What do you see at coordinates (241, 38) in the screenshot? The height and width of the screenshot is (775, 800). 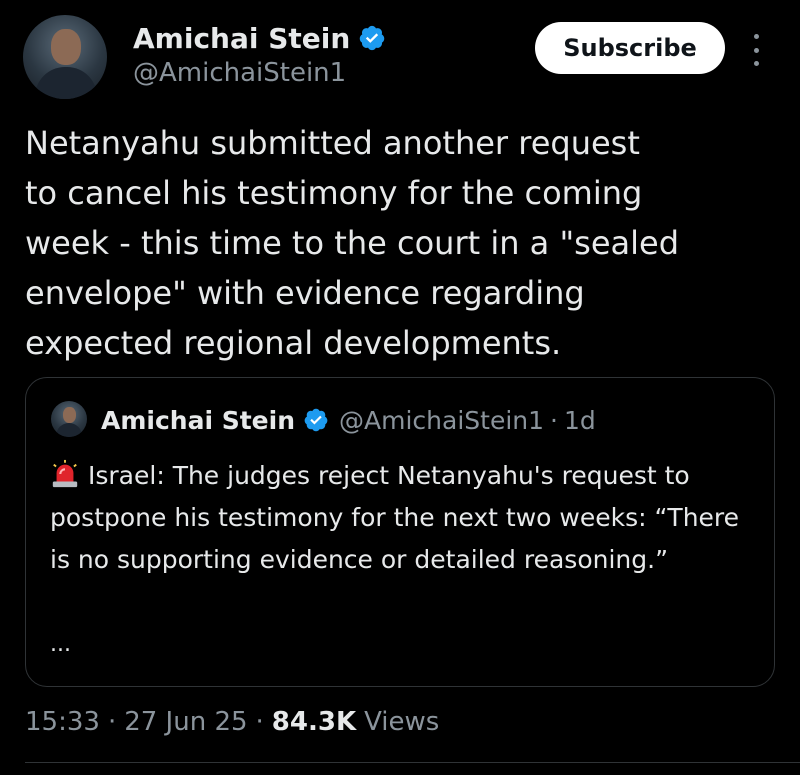 I see `author-display-name: Amichai Stein` at bounding box center [241, 38].